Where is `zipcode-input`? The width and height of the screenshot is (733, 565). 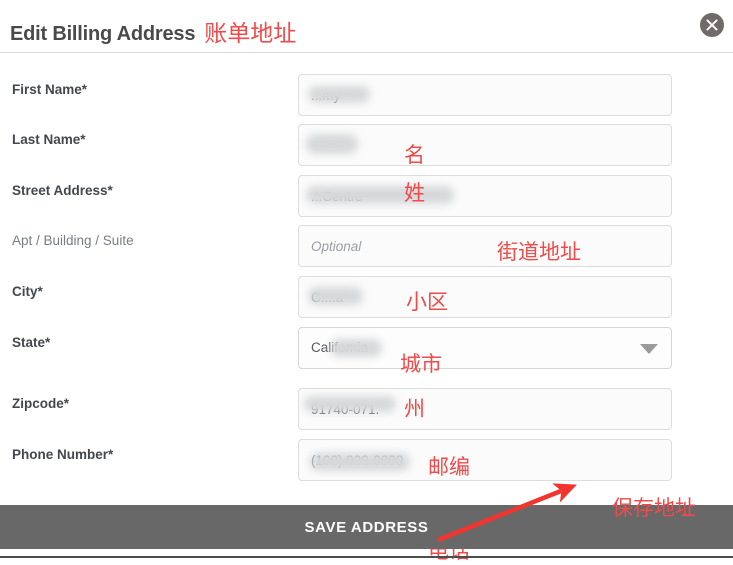
zipcode-input is located at coordinates (485, 409).